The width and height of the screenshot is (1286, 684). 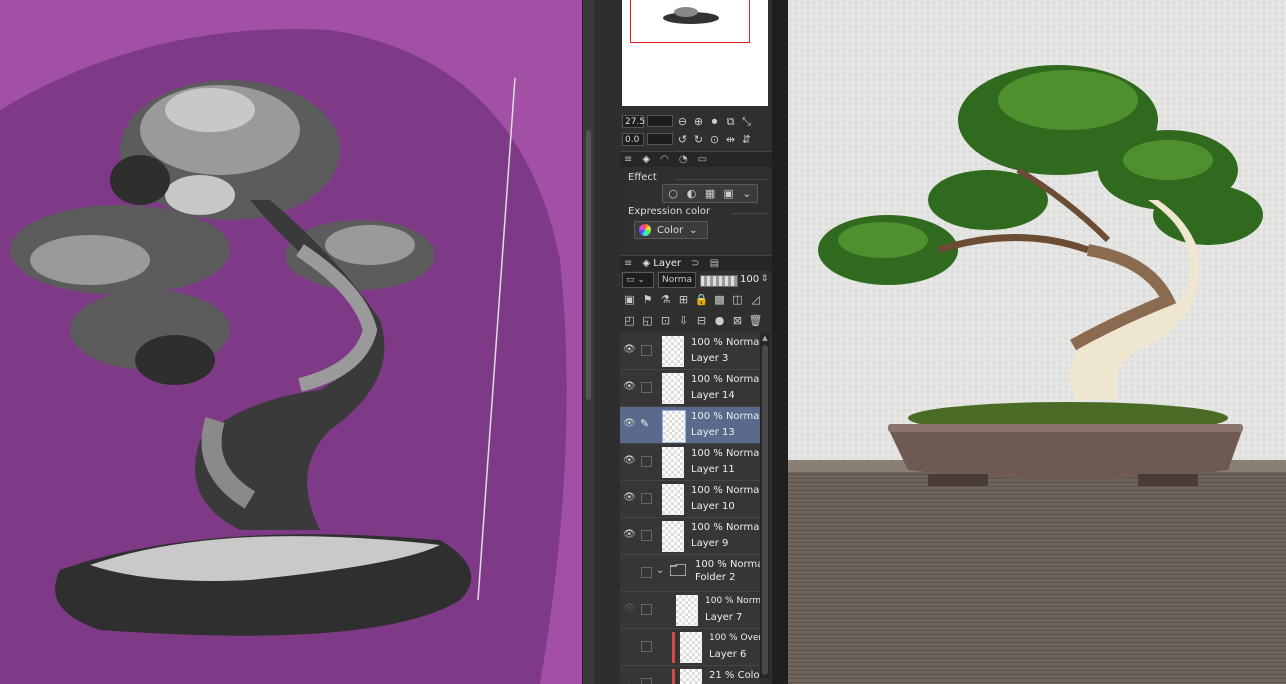 I want to click on trash-icon: 🗑, so click(x=755, y=320).